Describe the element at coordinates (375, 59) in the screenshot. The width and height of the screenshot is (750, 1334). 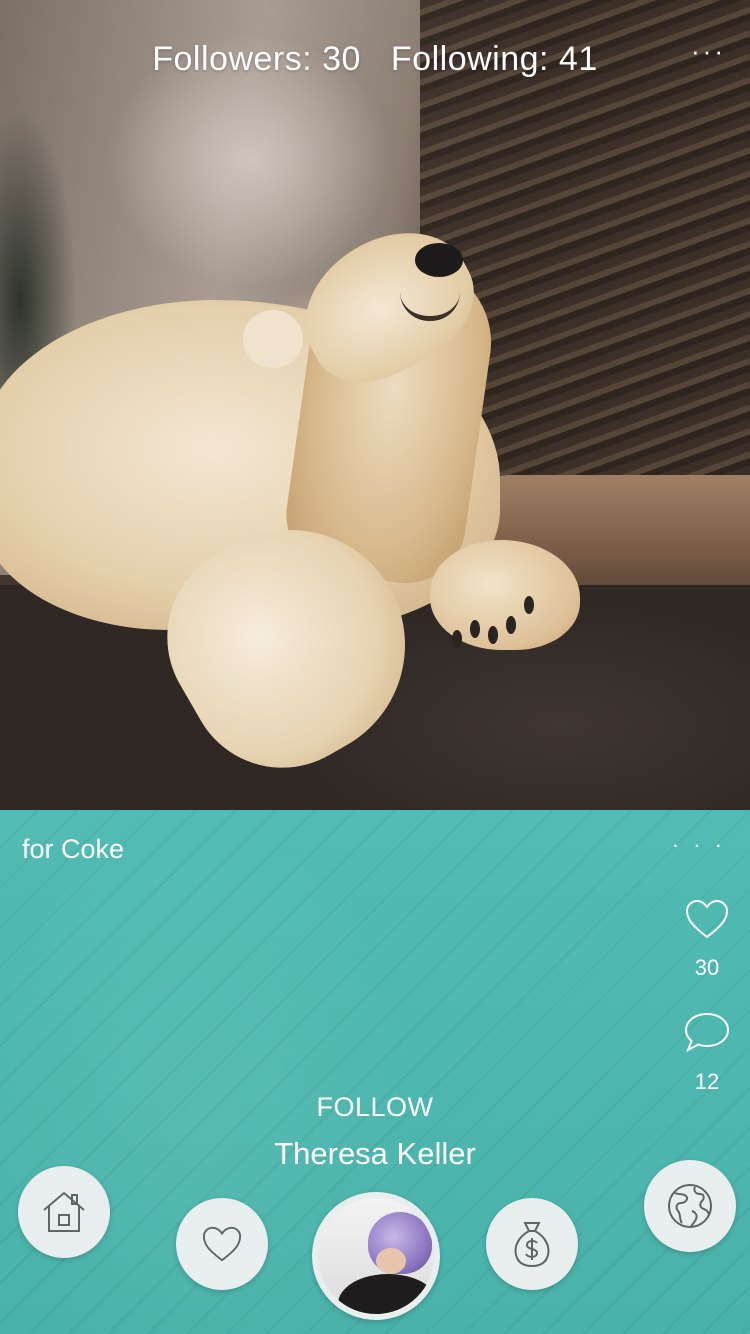
I see `follow-stats: Followers: 30 Following: 41` at that location.